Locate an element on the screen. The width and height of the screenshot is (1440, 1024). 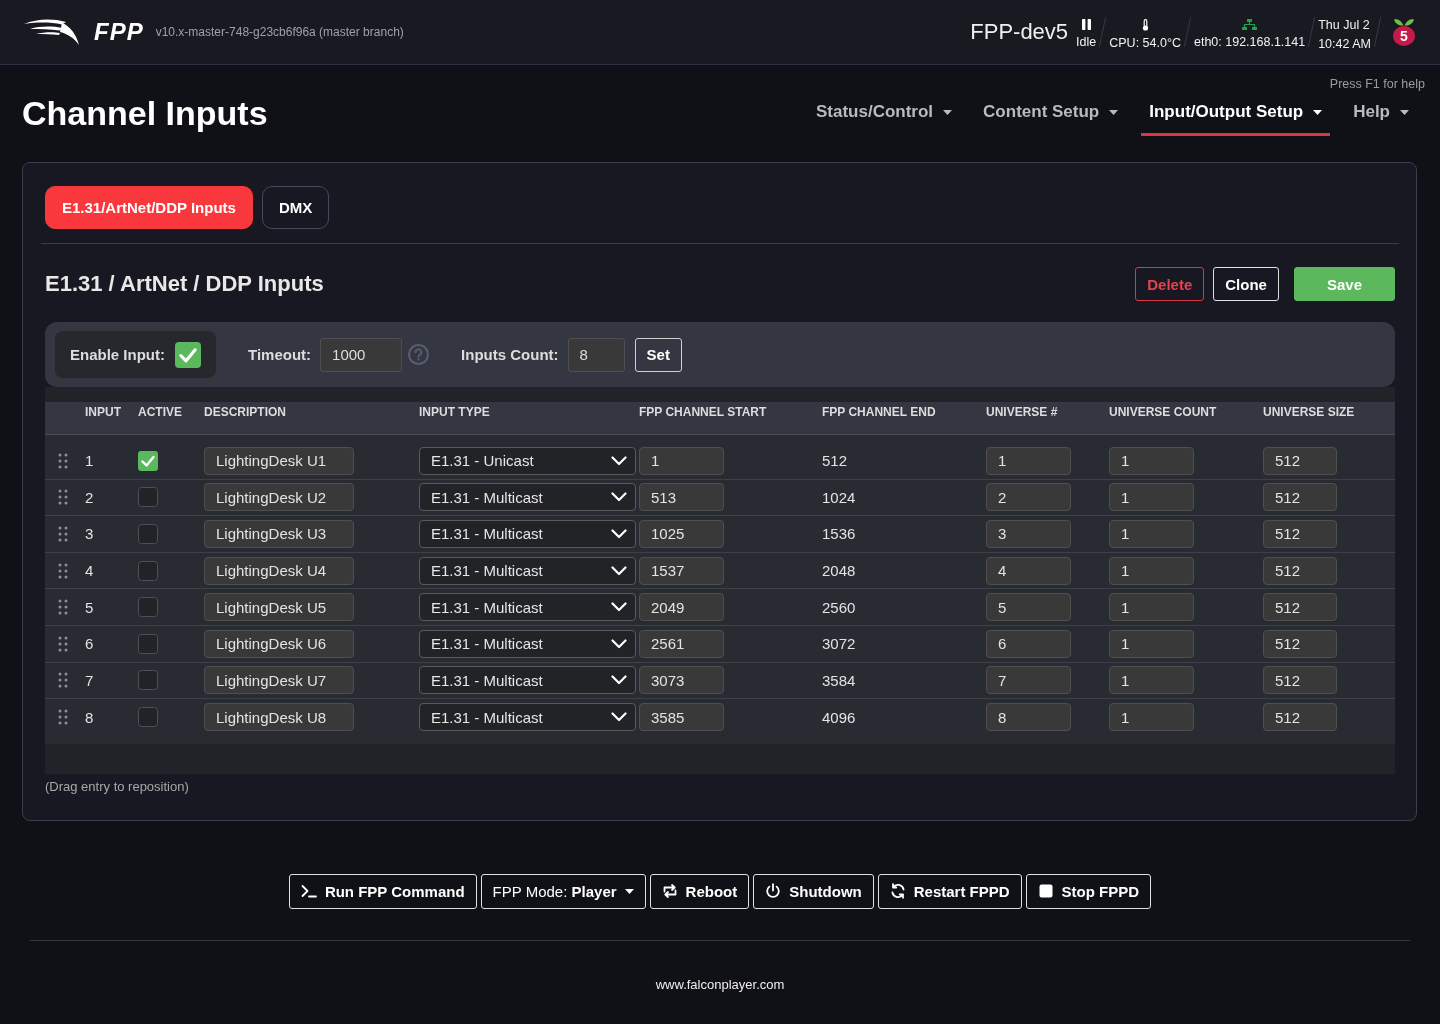
reboot-button: Reboot is located at coordinates (699, 891).